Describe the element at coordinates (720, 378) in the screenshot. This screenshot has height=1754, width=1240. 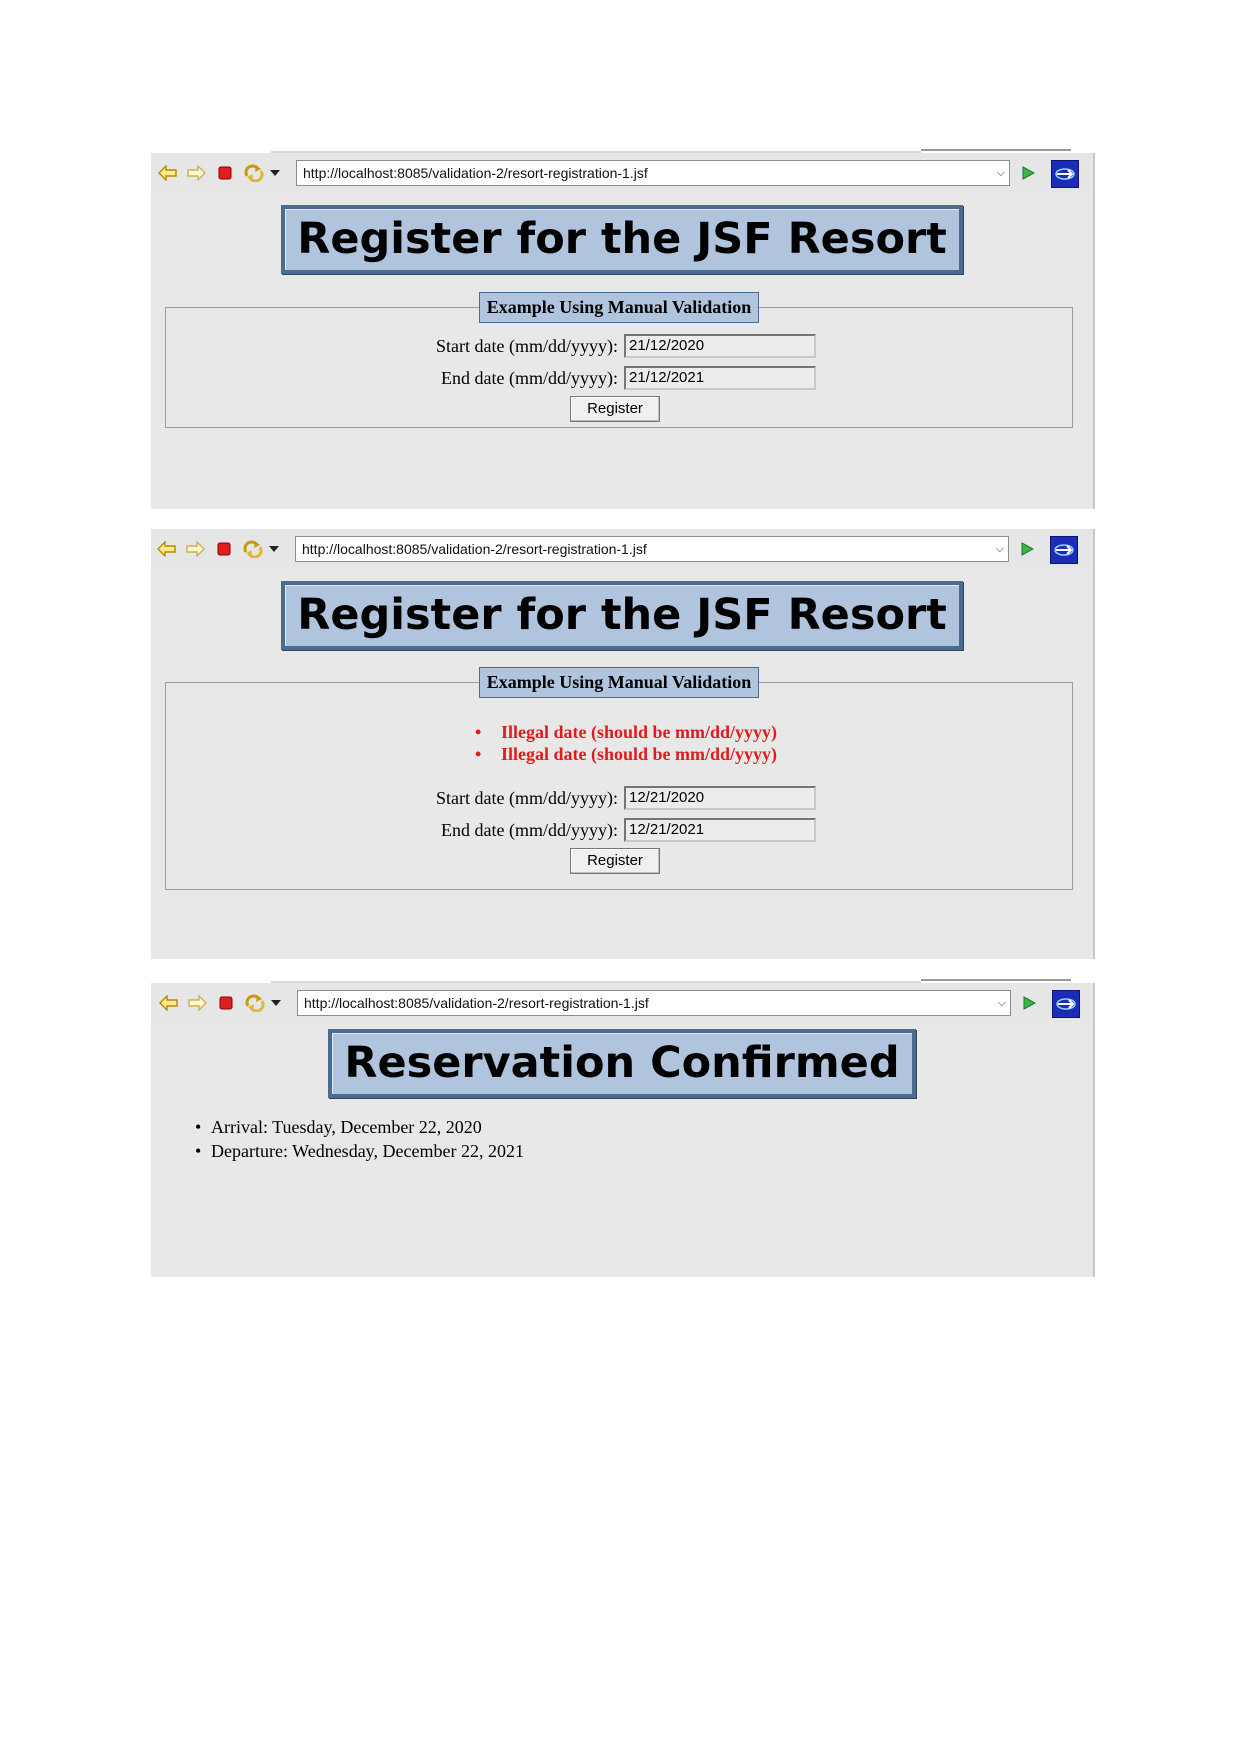
I see `end-date-input: 21/12/2021` at that location.